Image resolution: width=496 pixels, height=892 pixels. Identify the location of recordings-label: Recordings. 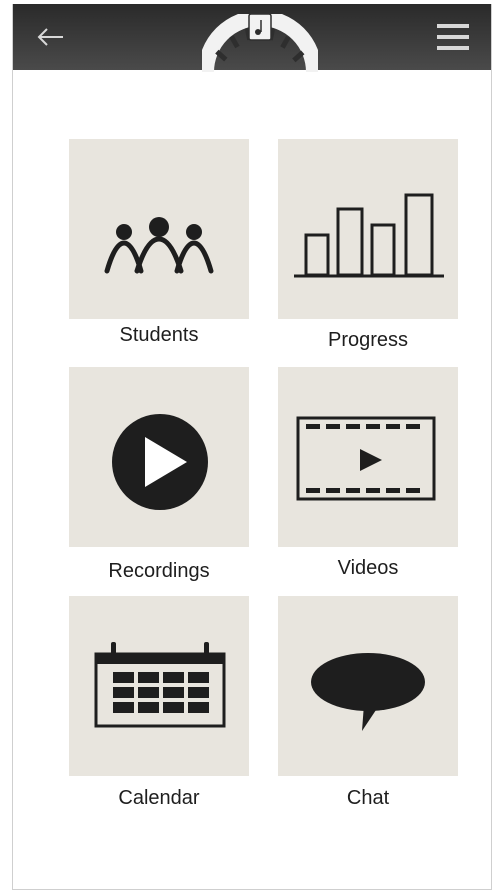
(159, 571).